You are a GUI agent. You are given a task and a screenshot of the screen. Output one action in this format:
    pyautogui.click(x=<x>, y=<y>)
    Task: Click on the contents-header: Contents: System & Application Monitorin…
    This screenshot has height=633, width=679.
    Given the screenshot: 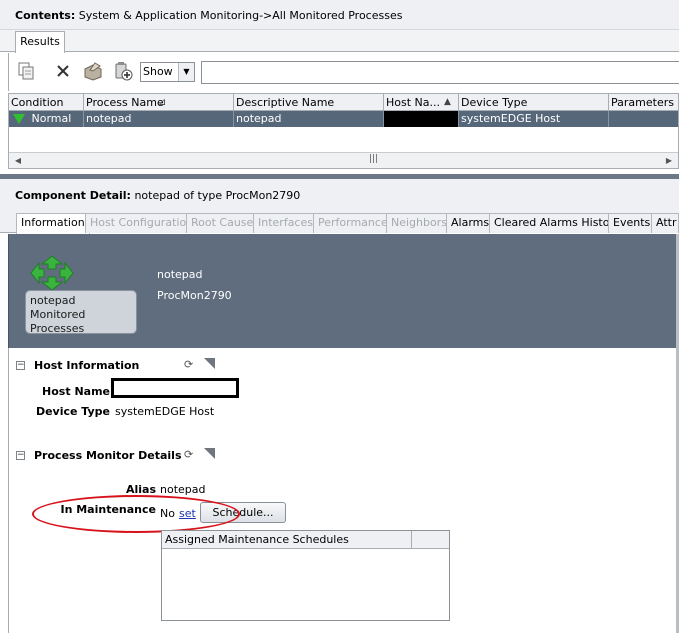 What is the action you would take?
    pyautogui.click(x=339, y=15)
    